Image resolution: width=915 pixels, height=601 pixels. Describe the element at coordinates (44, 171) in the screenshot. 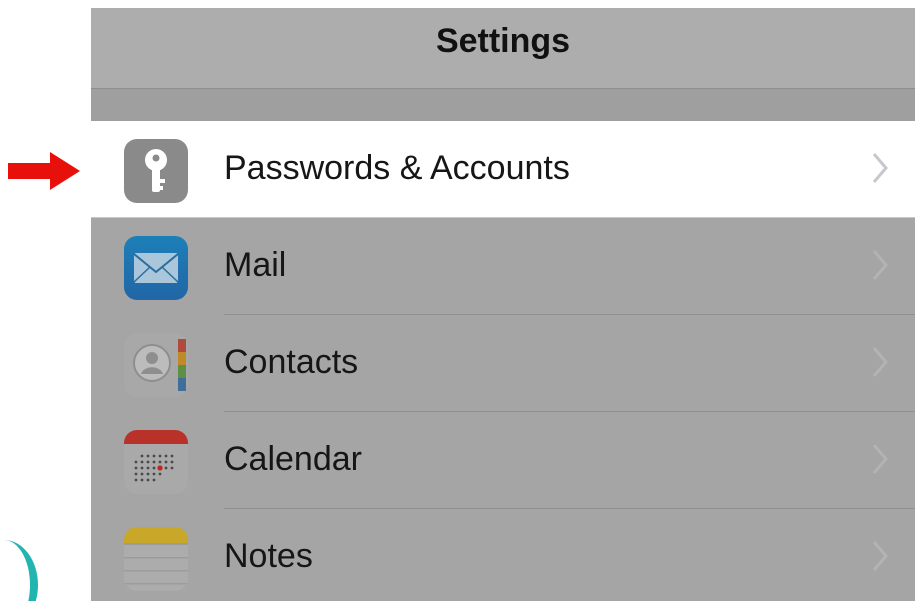

I see `red-arrow-annotation-icon` at that location.